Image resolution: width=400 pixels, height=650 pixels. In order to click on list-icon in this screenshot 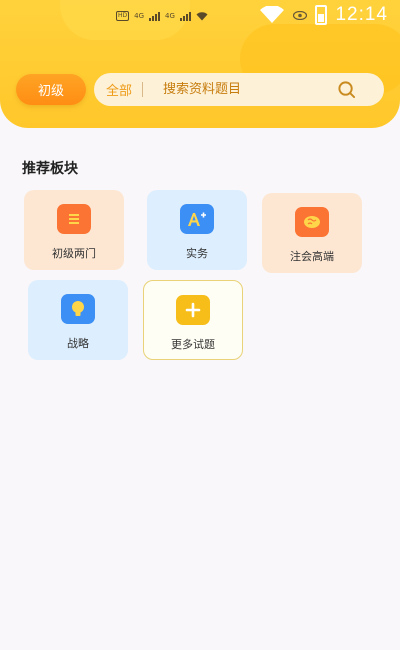, I will do `click(74, 219)`.